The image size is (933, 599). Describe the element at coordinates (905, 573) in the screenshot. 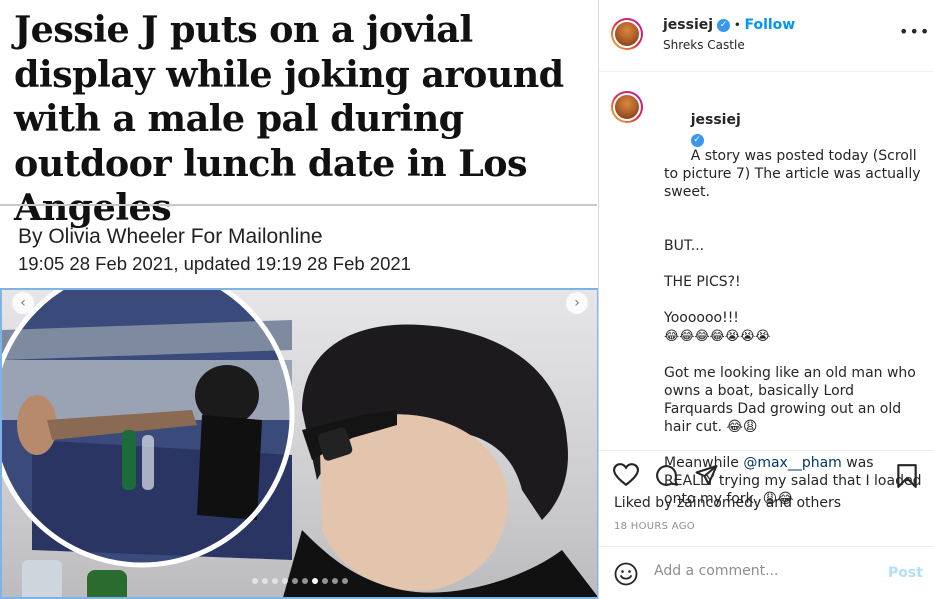

I see `post-button: Post` at that location.